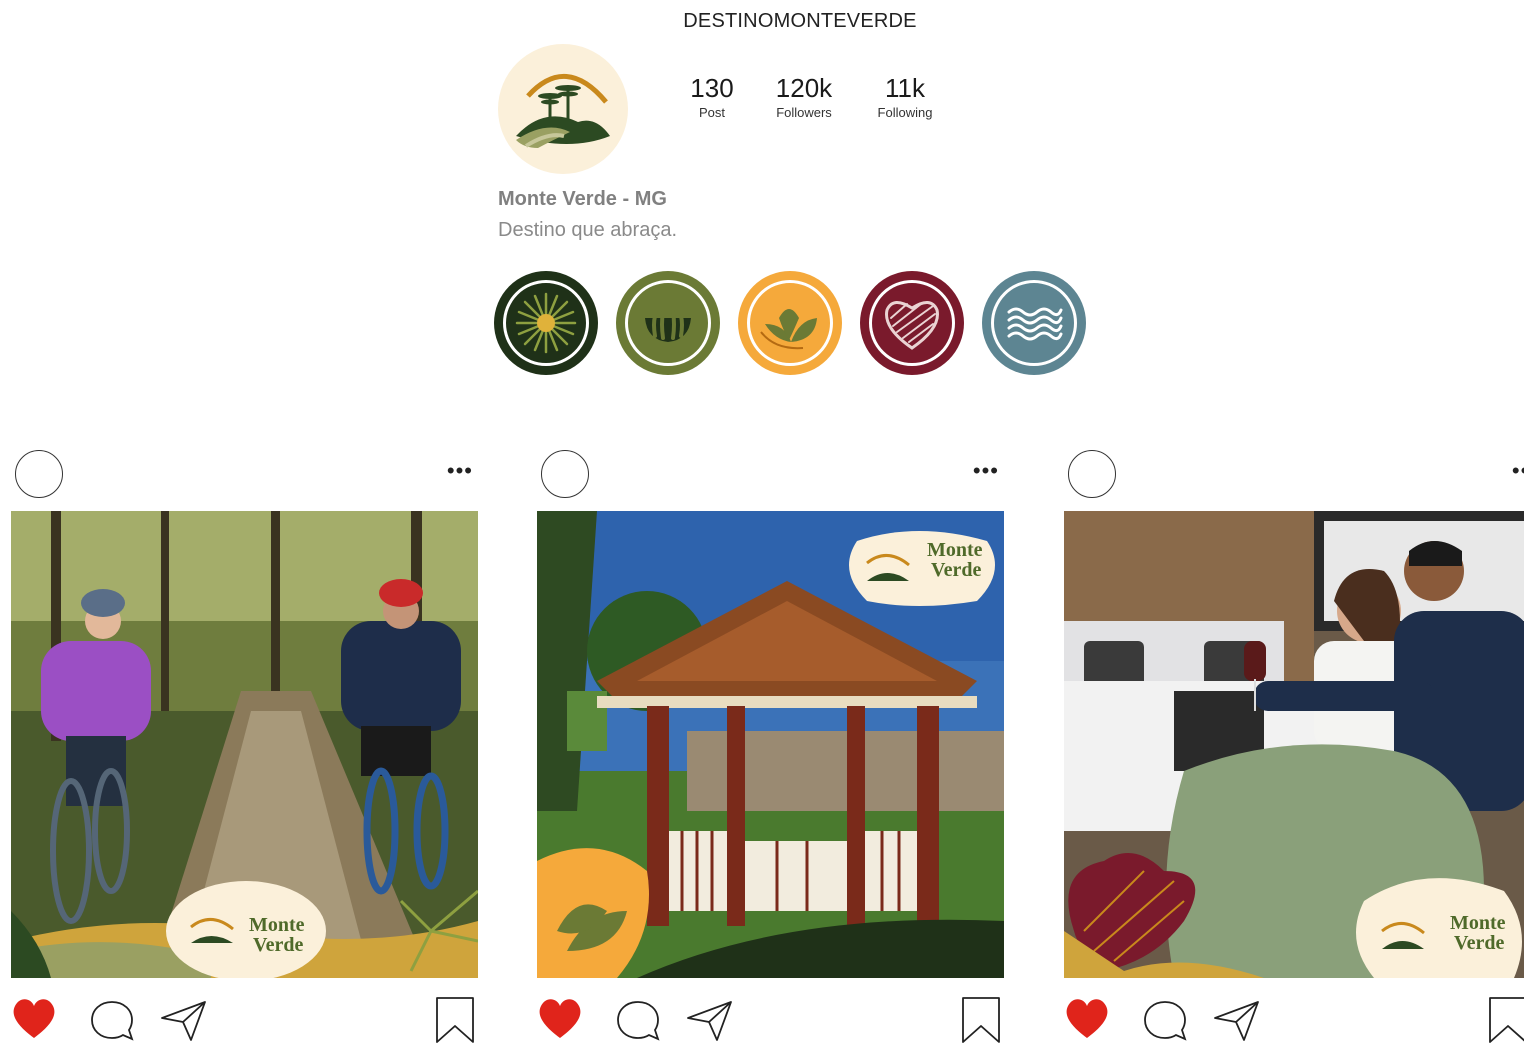  I want to click on highlight-nature, so click(668, 323).